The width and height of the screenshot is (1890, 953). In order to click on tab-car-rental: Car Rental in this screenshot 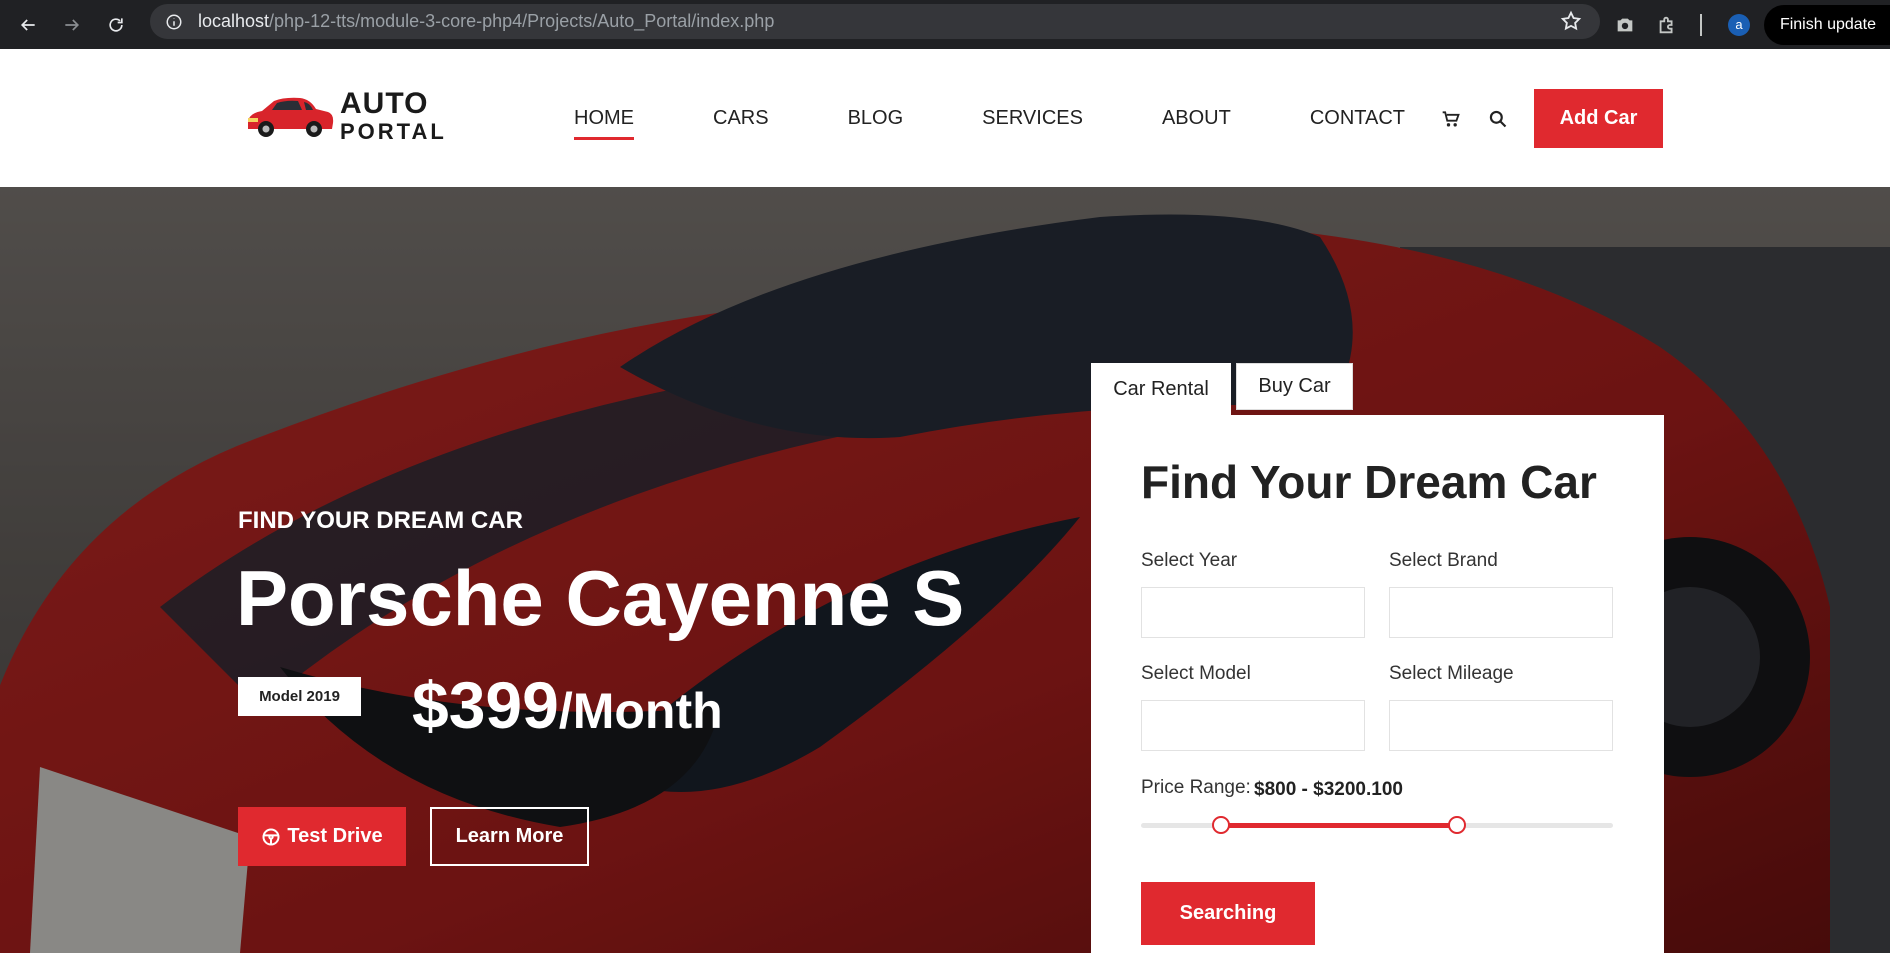, I will do `click(1161, 389)`.